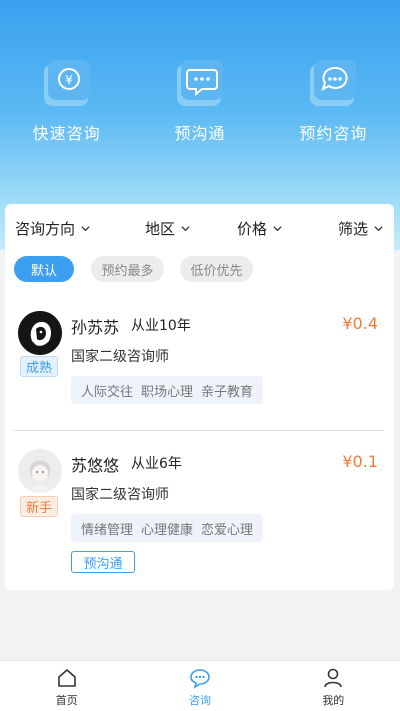  I want to click on counselor-tags: 情绪管理 心理健康 恋爱心理, so click(167, 528).